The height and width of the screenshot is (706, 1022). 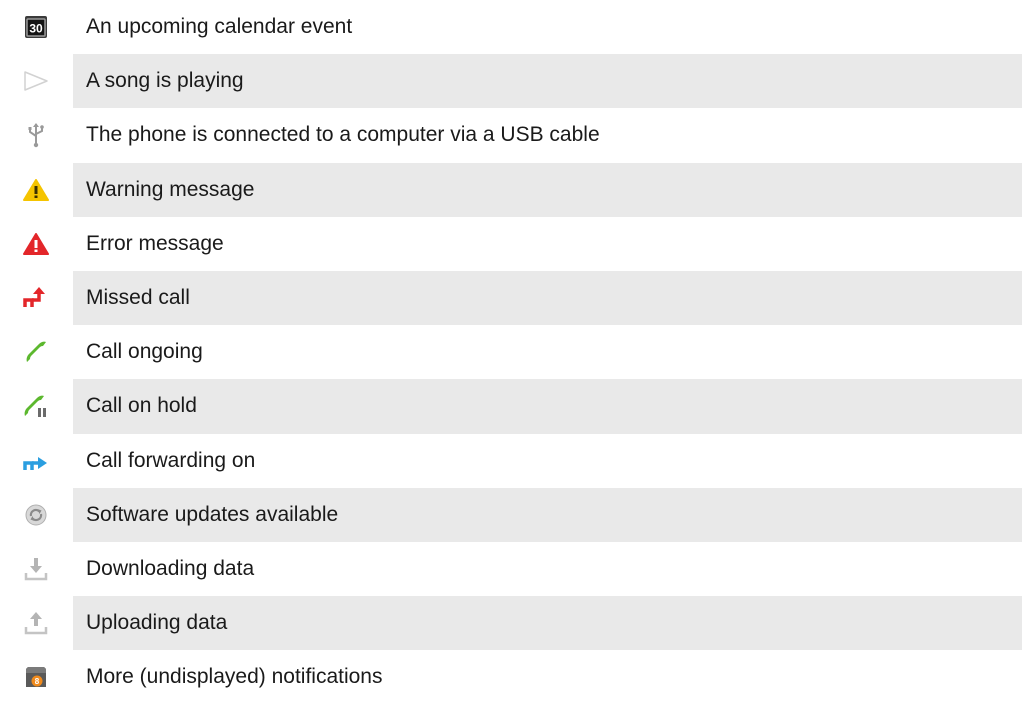 What do you see at coordinates (144, 352) in the screenshot?
I see `notification-label: Call ongoing` at bounding box center [144, 352].